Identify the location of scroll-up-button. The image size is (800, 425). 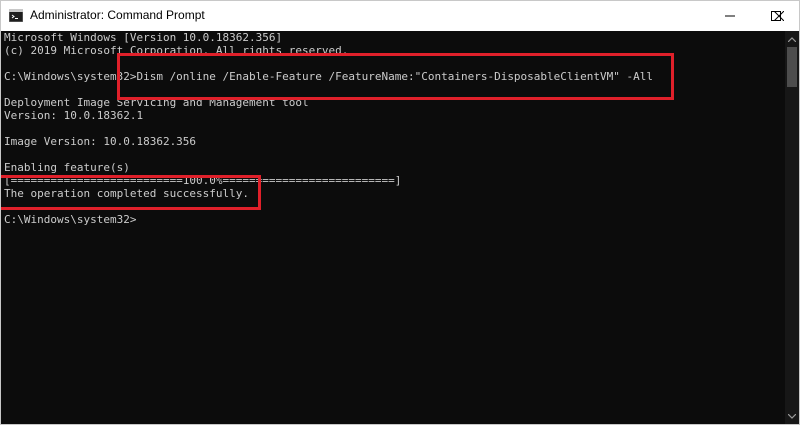
(792, 39).